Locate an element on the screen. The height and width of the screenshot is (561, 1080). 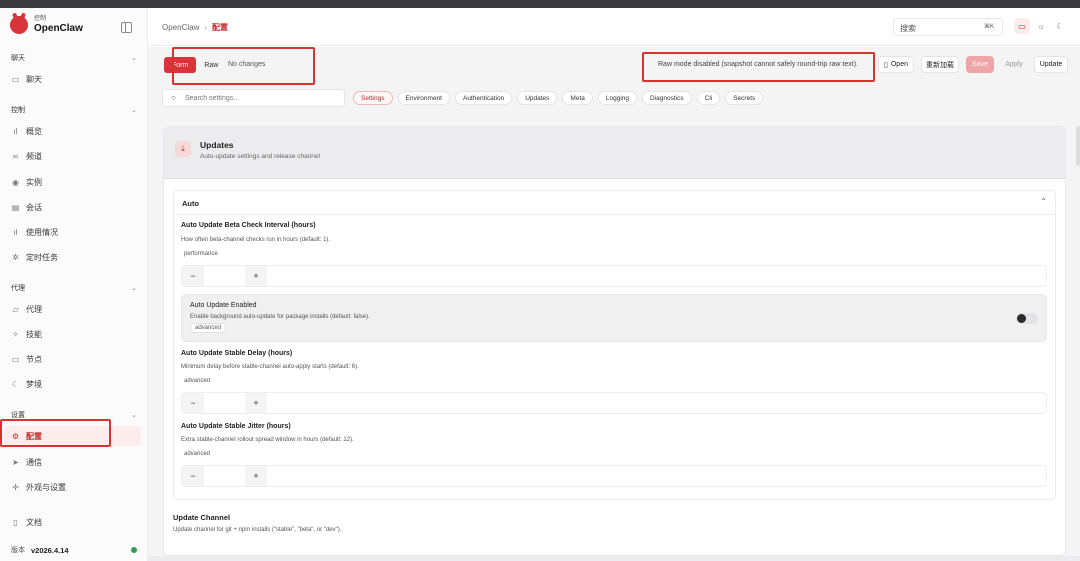
update-button: Update is located at coordinates (1051, 64).